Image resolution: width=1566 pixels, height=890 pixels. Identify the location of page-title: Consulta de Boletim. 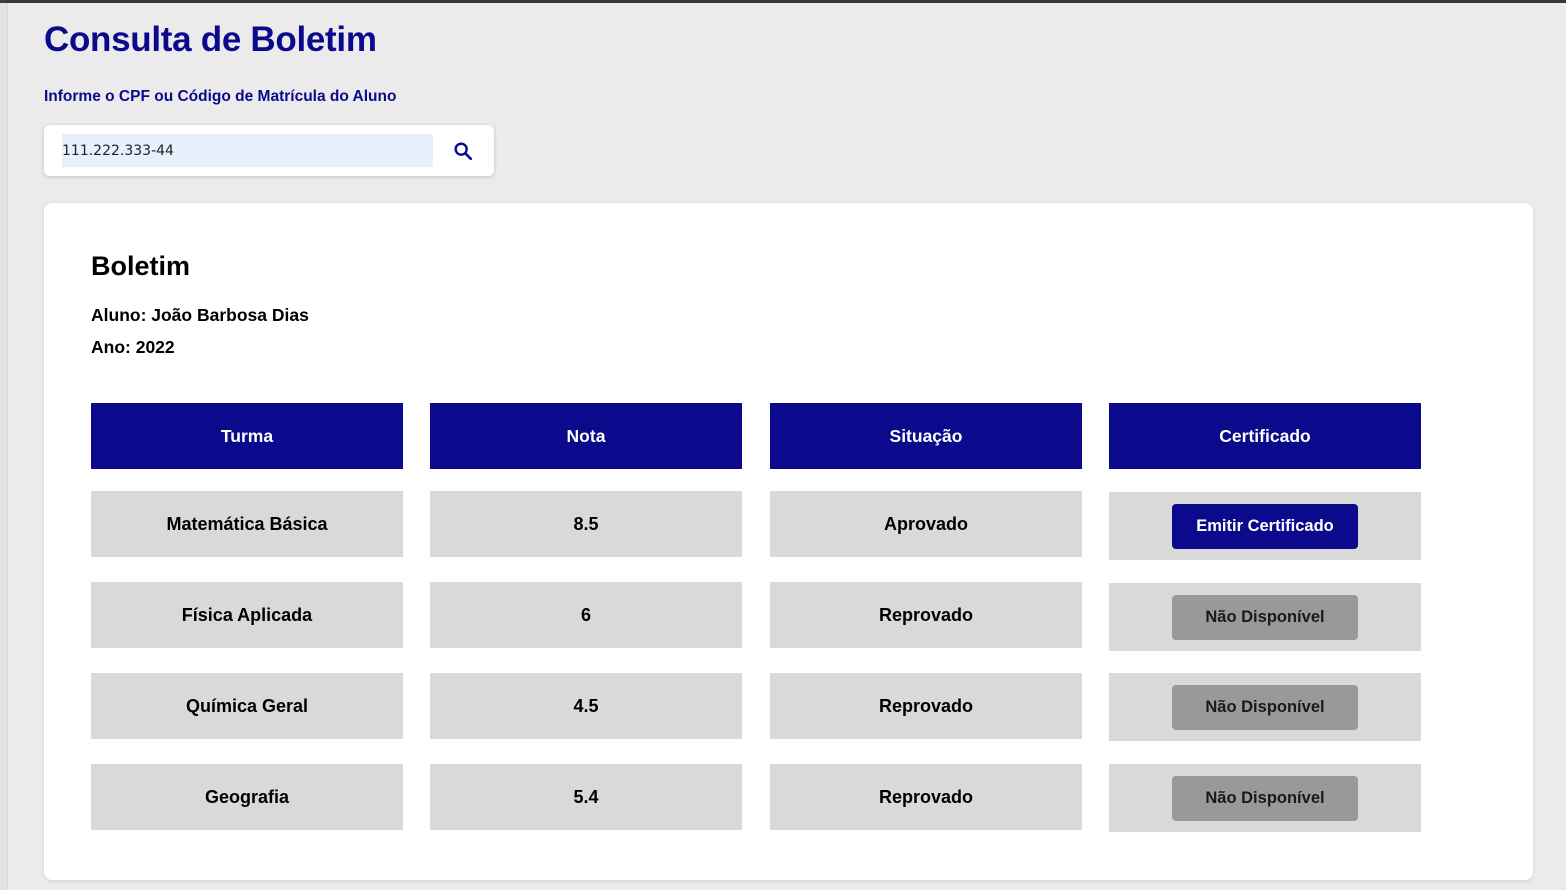
(210, 39).